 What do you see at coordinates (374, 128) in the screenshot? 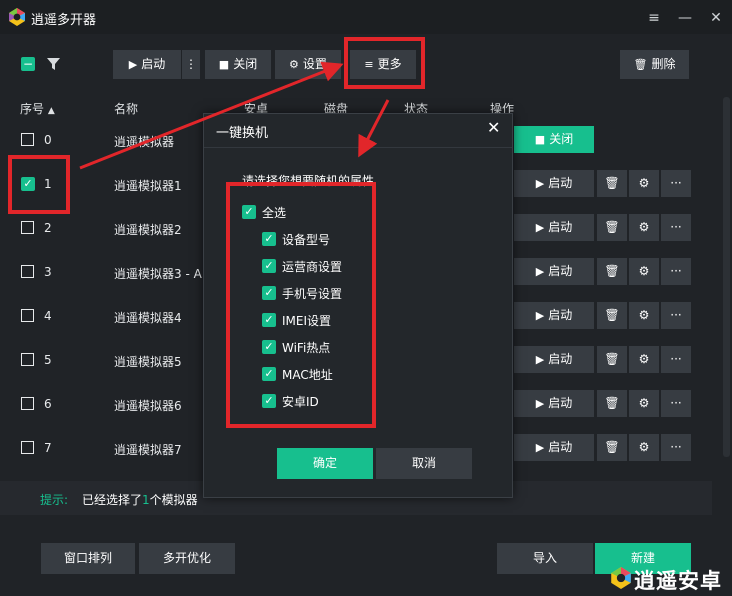
I see `arrow-to-options` at bounding box center [374, 128].